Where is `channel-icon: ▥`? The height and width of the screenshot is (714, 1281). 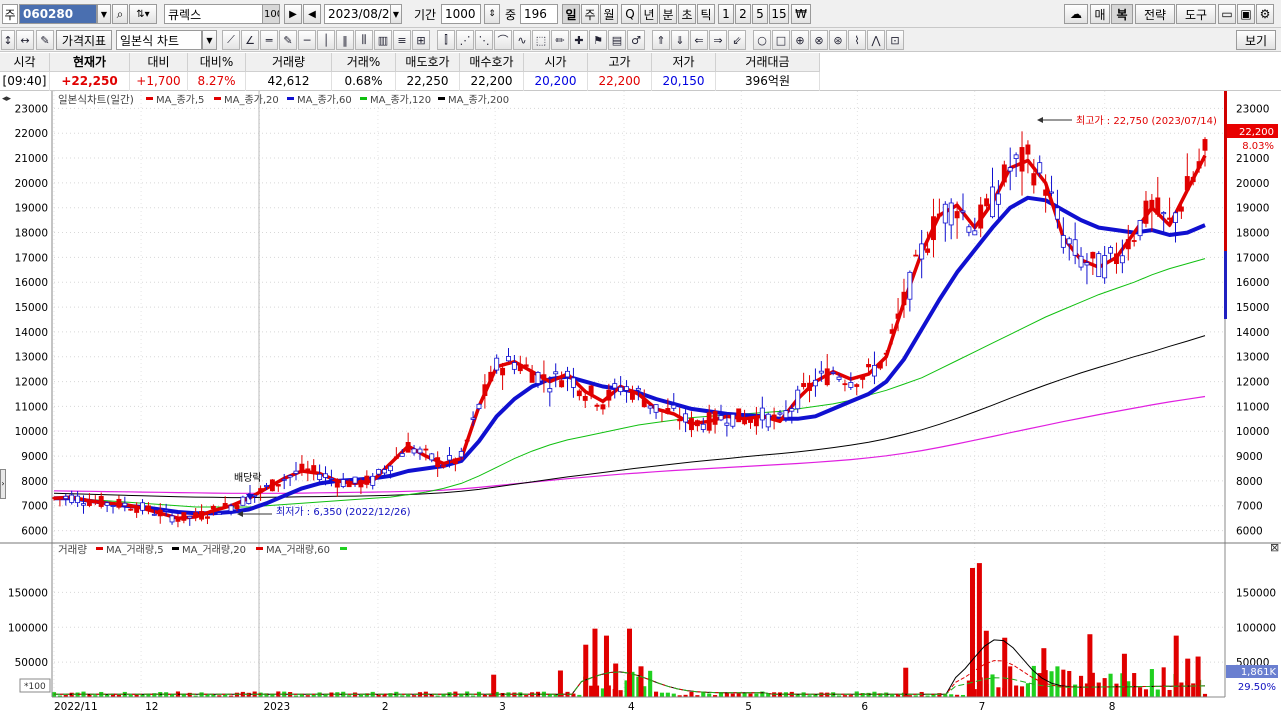
channel-icon: ▥ is located at coordinates (383, 40).